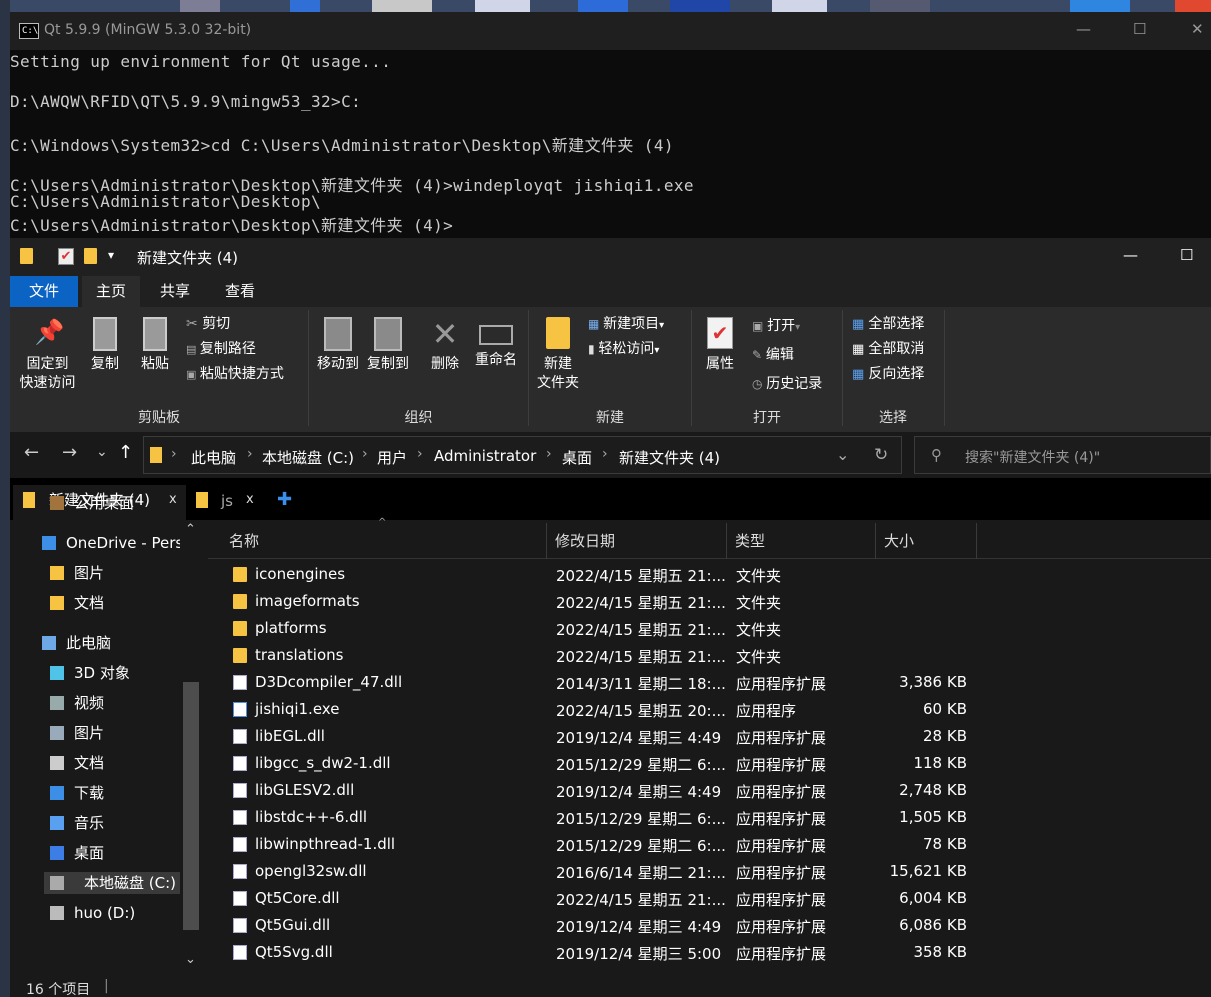  What do you see at coordinates (208, 324) in the screenshot?
I see `cut-button: ✂ 剪切` at bounding box center [208, 324].